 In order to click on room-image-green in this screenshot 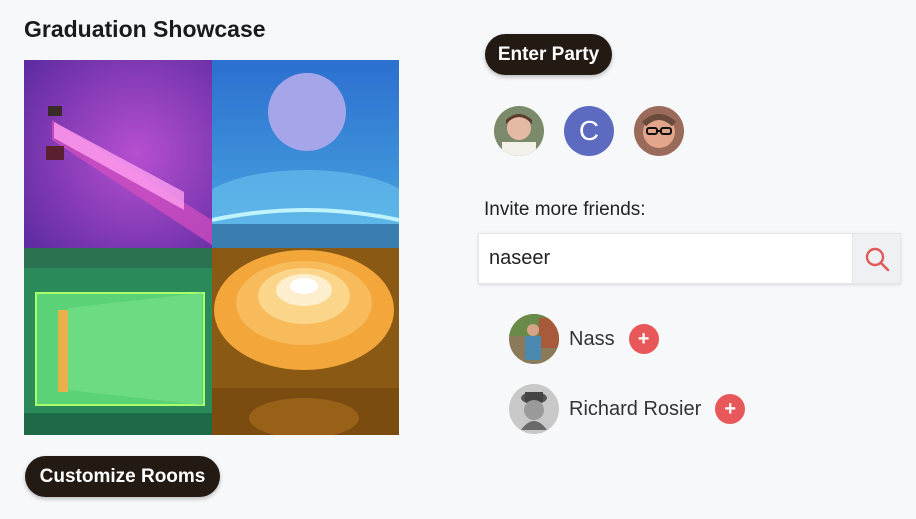, I will do `click(118, 341)`.